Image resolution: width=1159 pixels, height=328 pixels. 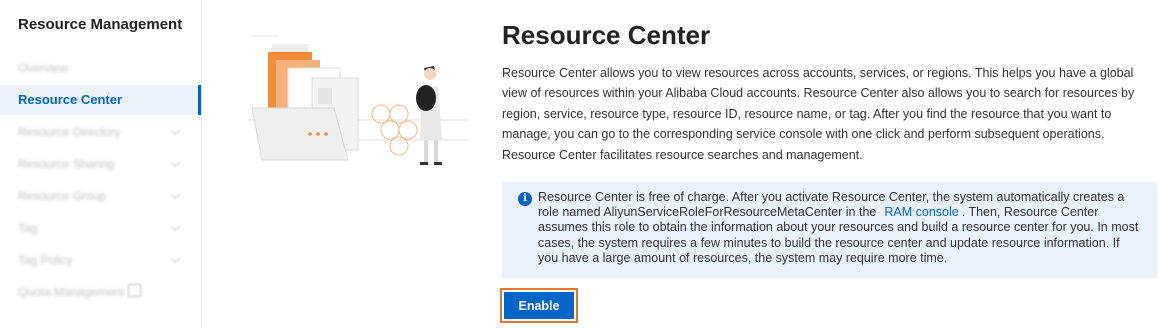 I want to click on sidebar-item-label: Resource Directory, so click(x=69, y=132).